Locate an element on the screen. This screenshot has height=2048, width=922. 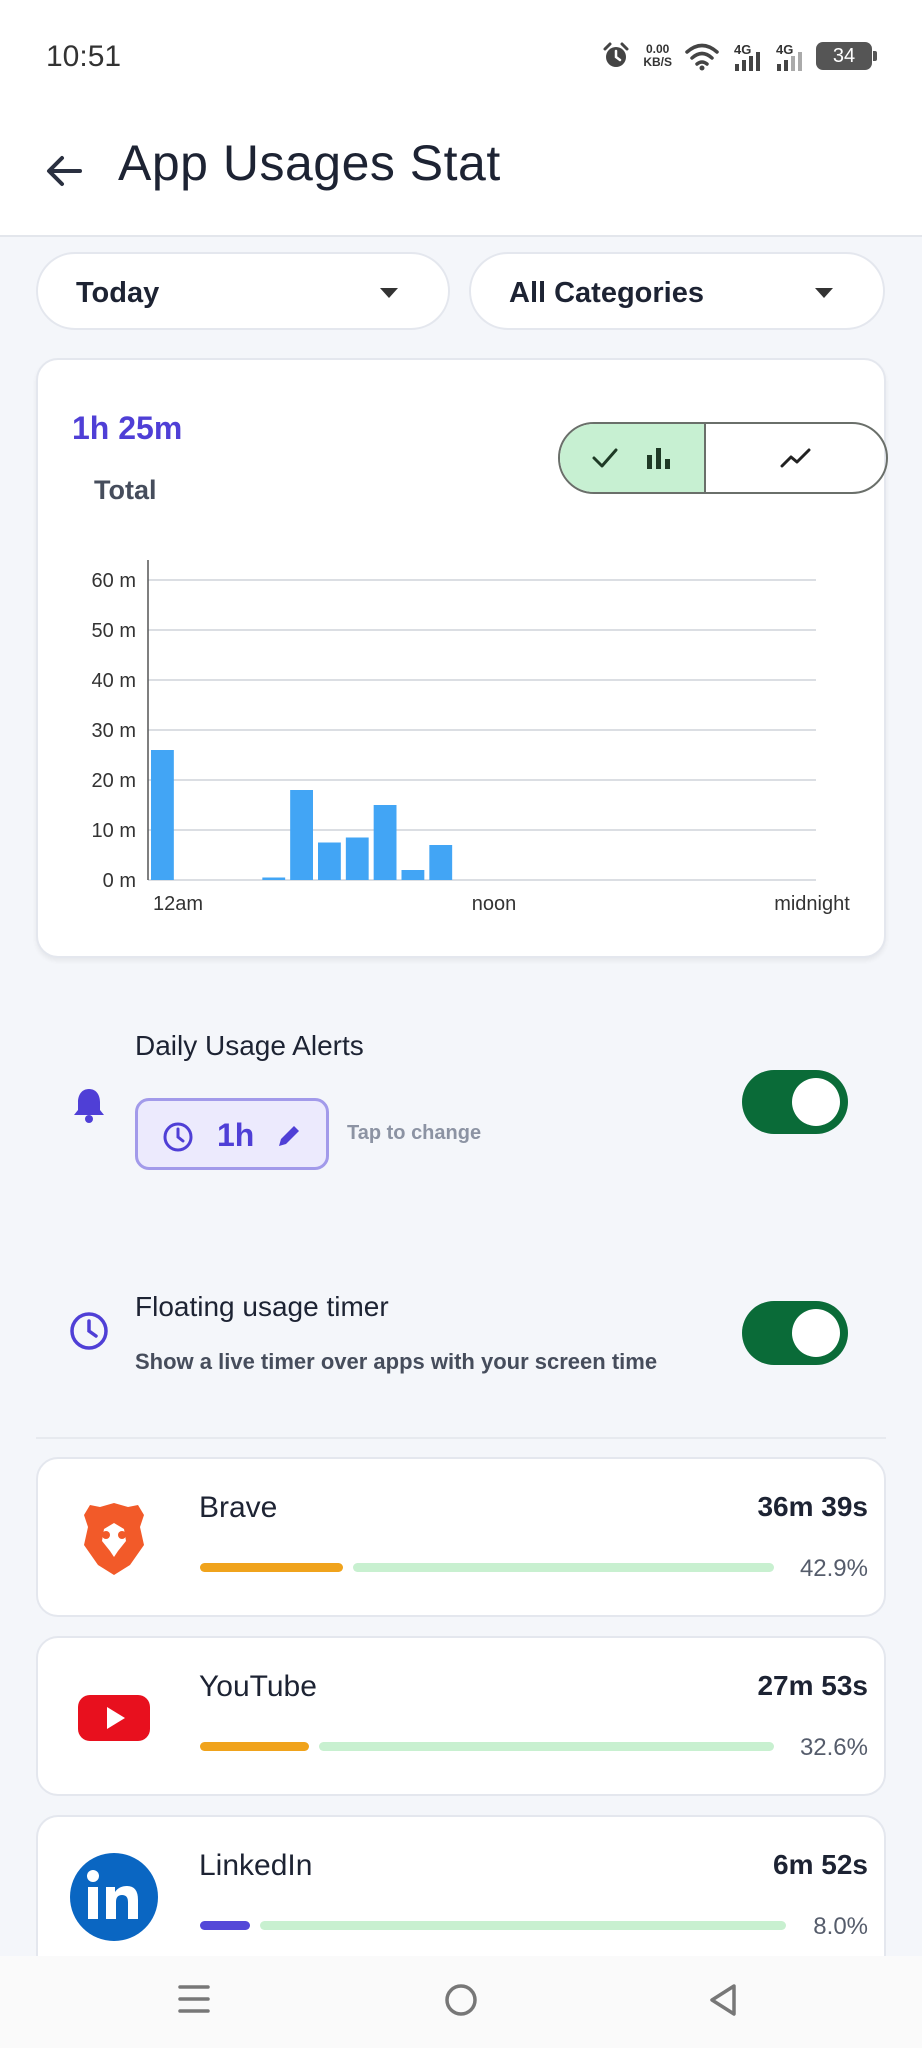
bar-chart-icon is located at coordinates (658, 458).